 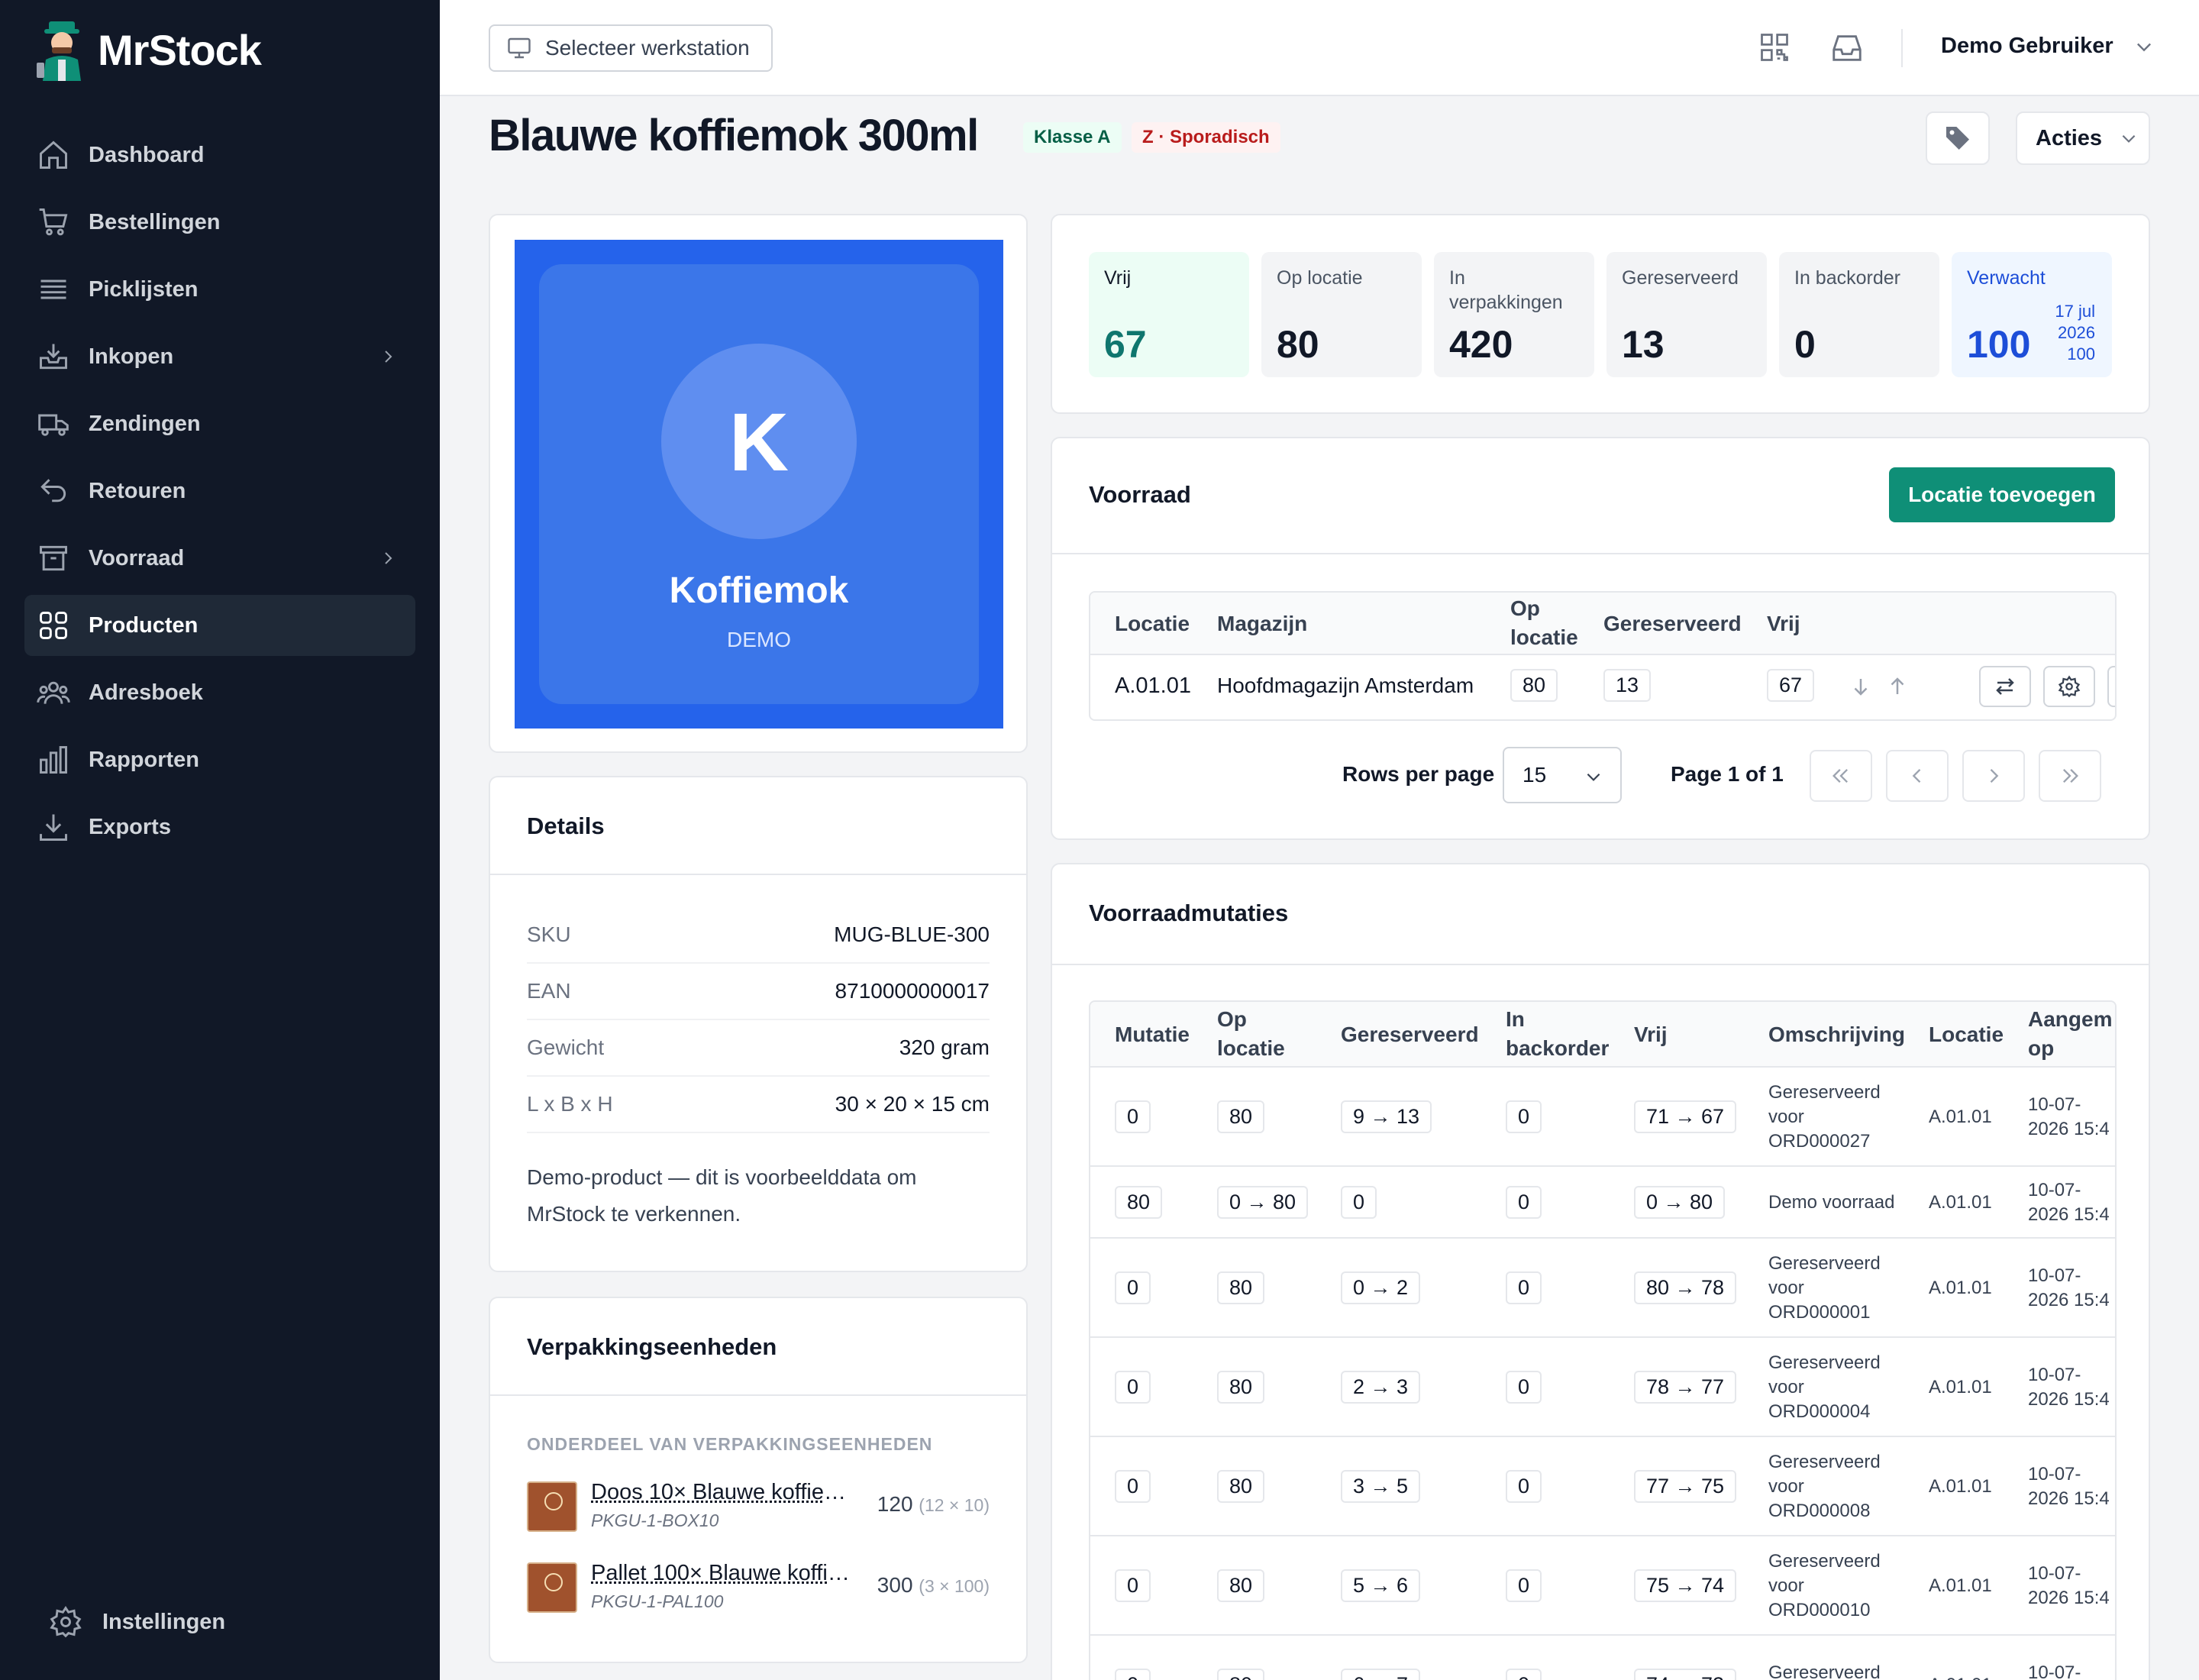 What do you see at coordinates (2069, 687) in the screenshot?
I see `location-settings-button` at bounding box center [2069, 687].